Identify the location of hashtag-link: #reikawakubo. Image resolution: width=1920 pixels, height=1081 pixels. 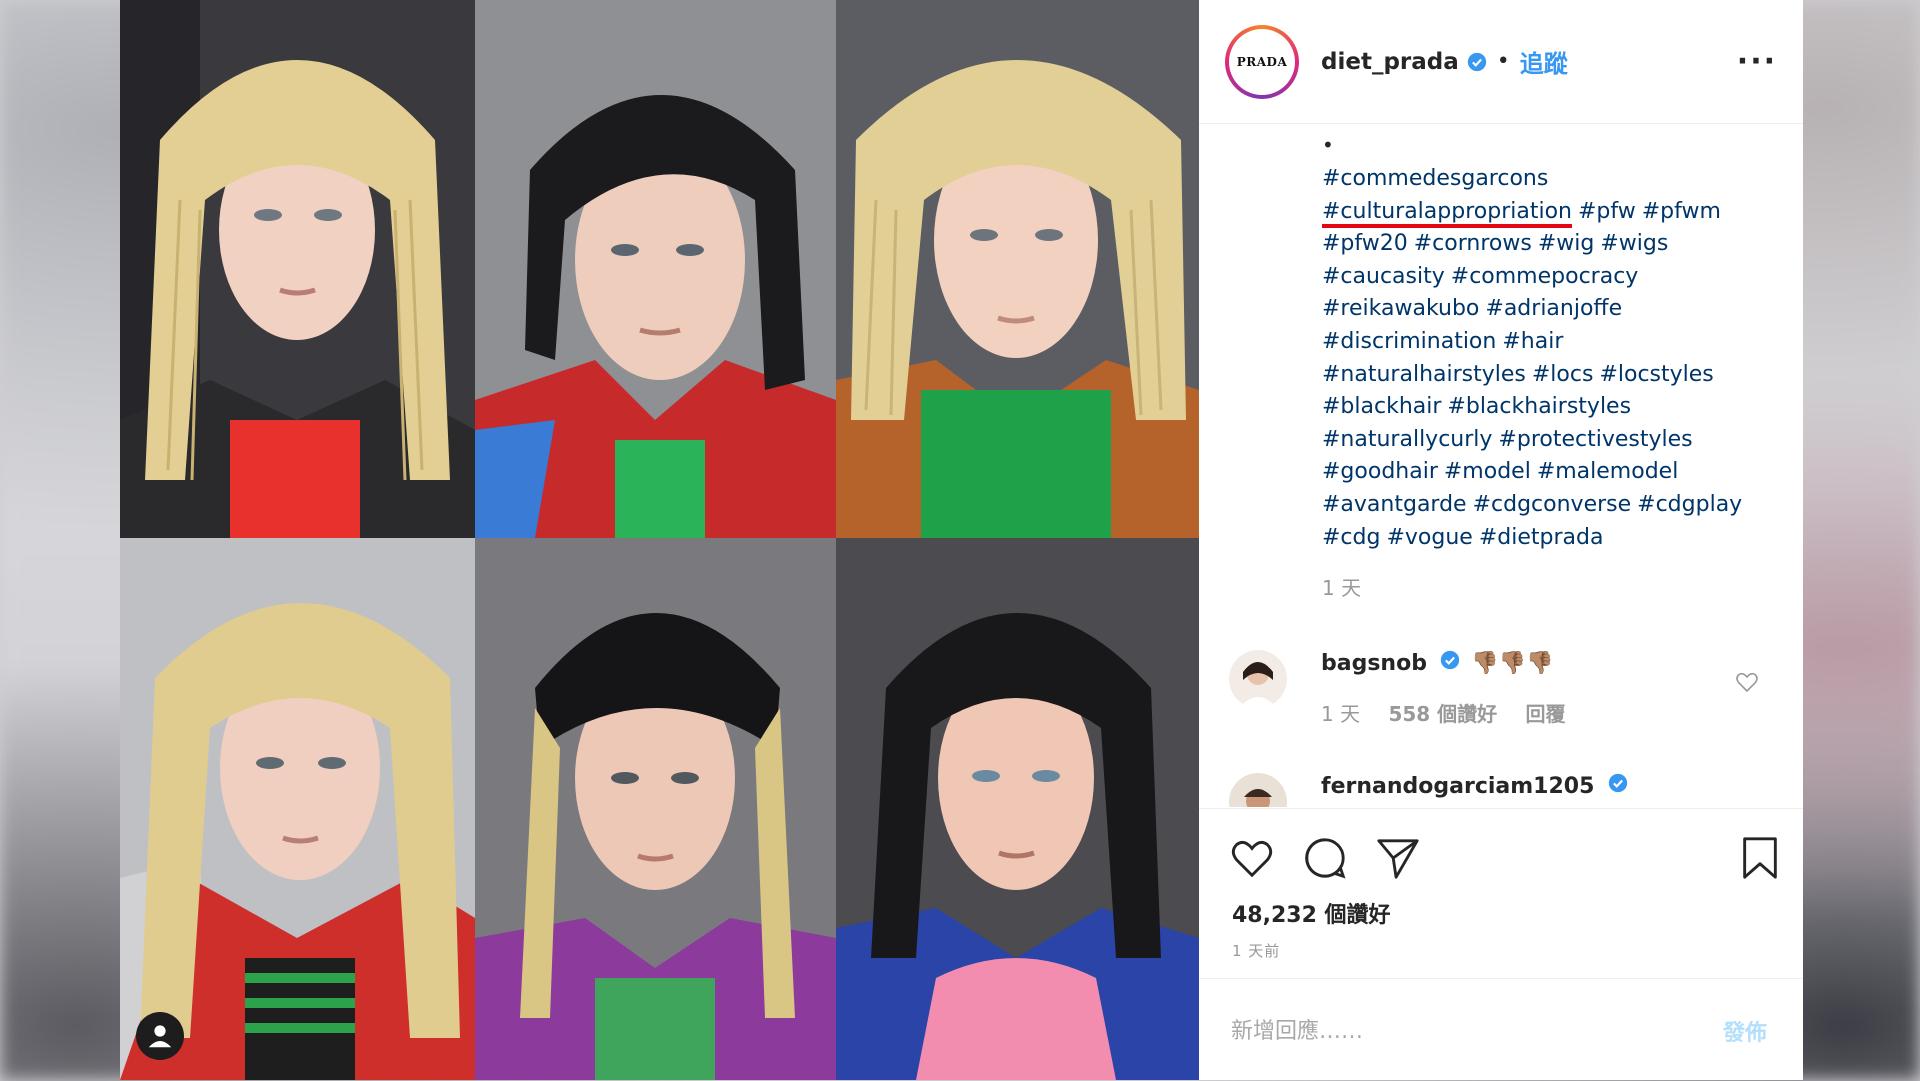
(1400, 308).